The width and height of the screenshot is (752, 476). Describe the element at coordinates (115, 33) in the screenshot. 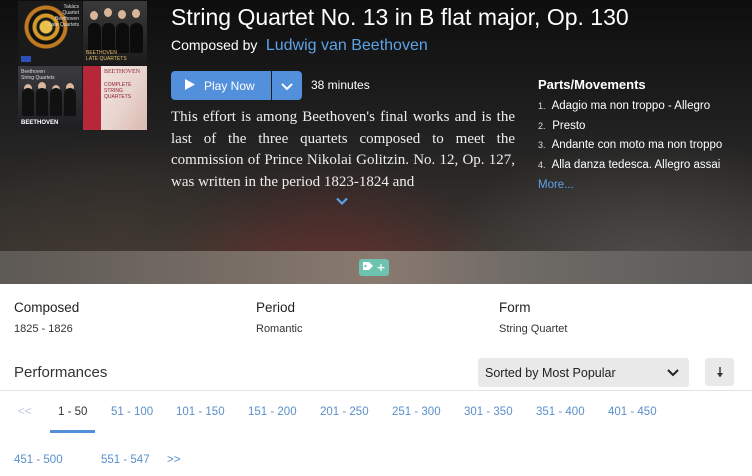

I see `album-cover-2: BEETHOVEN LATE QUARTETS` at that location.